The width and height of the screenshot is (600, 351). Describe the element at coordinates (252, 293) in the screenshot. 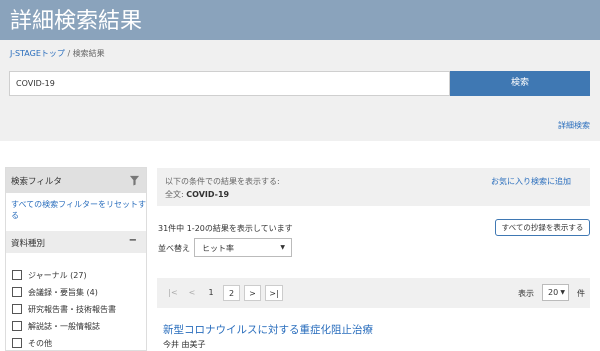

I see `next-page-button: >` at that location.